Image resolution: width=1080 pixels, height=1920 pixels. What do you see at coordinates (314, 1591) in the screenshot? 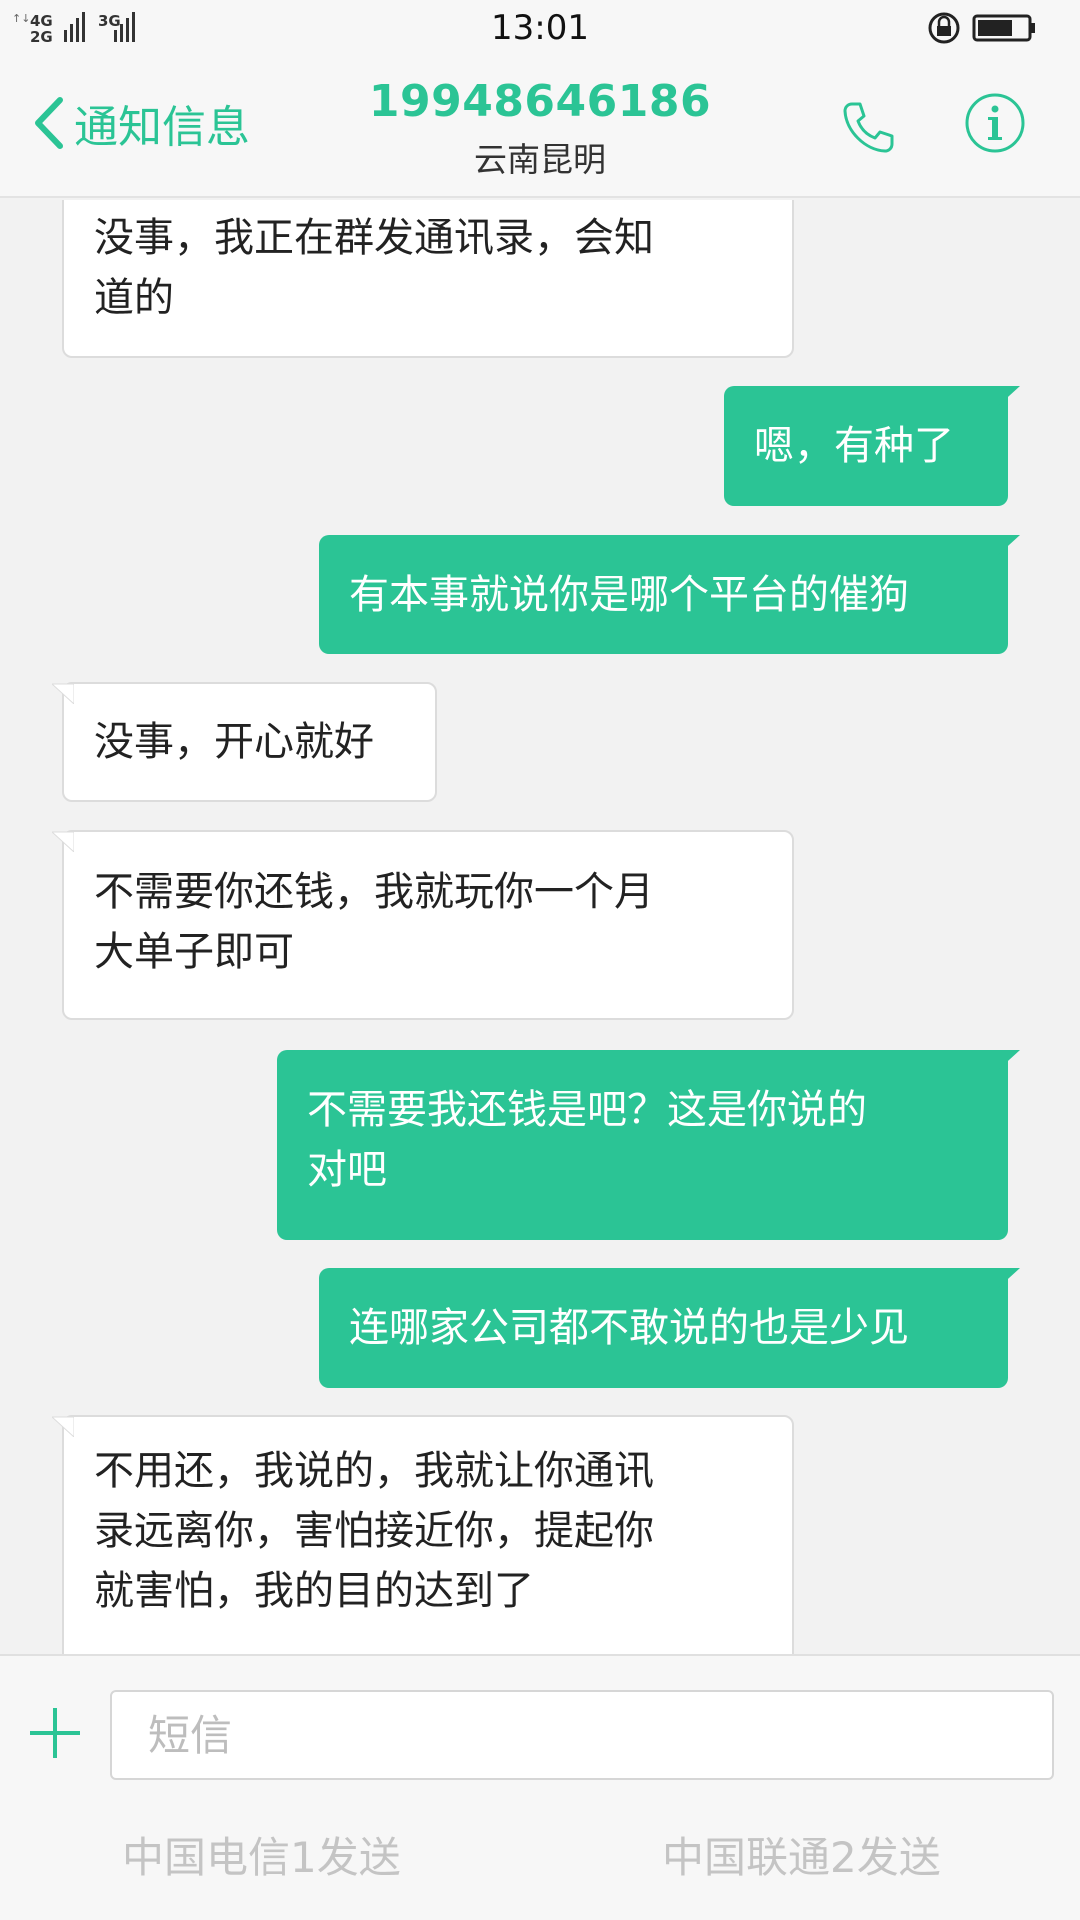
I see `message-line: 就害怕，我的目的达到了` at bounding box center [314, 1591].